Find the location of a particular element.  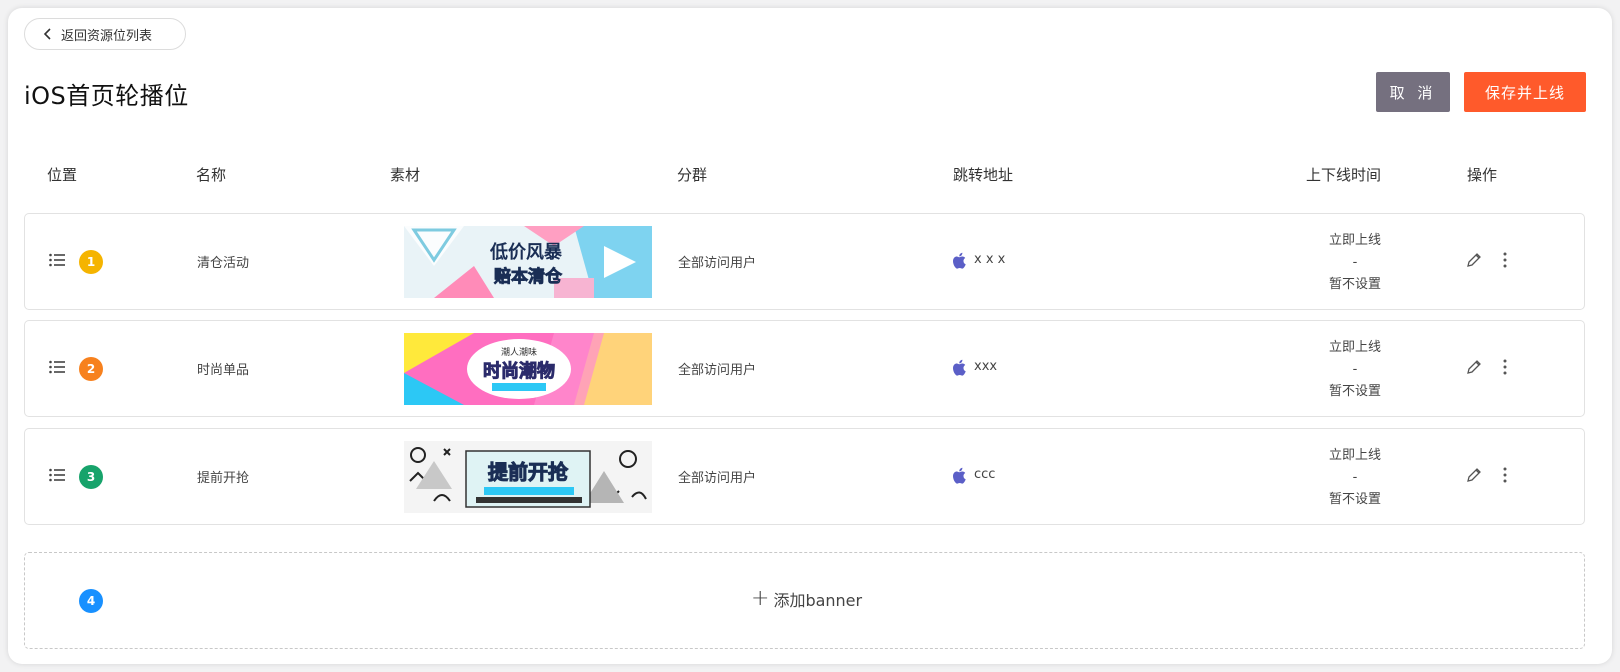

column-header-time: 上下线时间 is located at coordinates (1344, 175).